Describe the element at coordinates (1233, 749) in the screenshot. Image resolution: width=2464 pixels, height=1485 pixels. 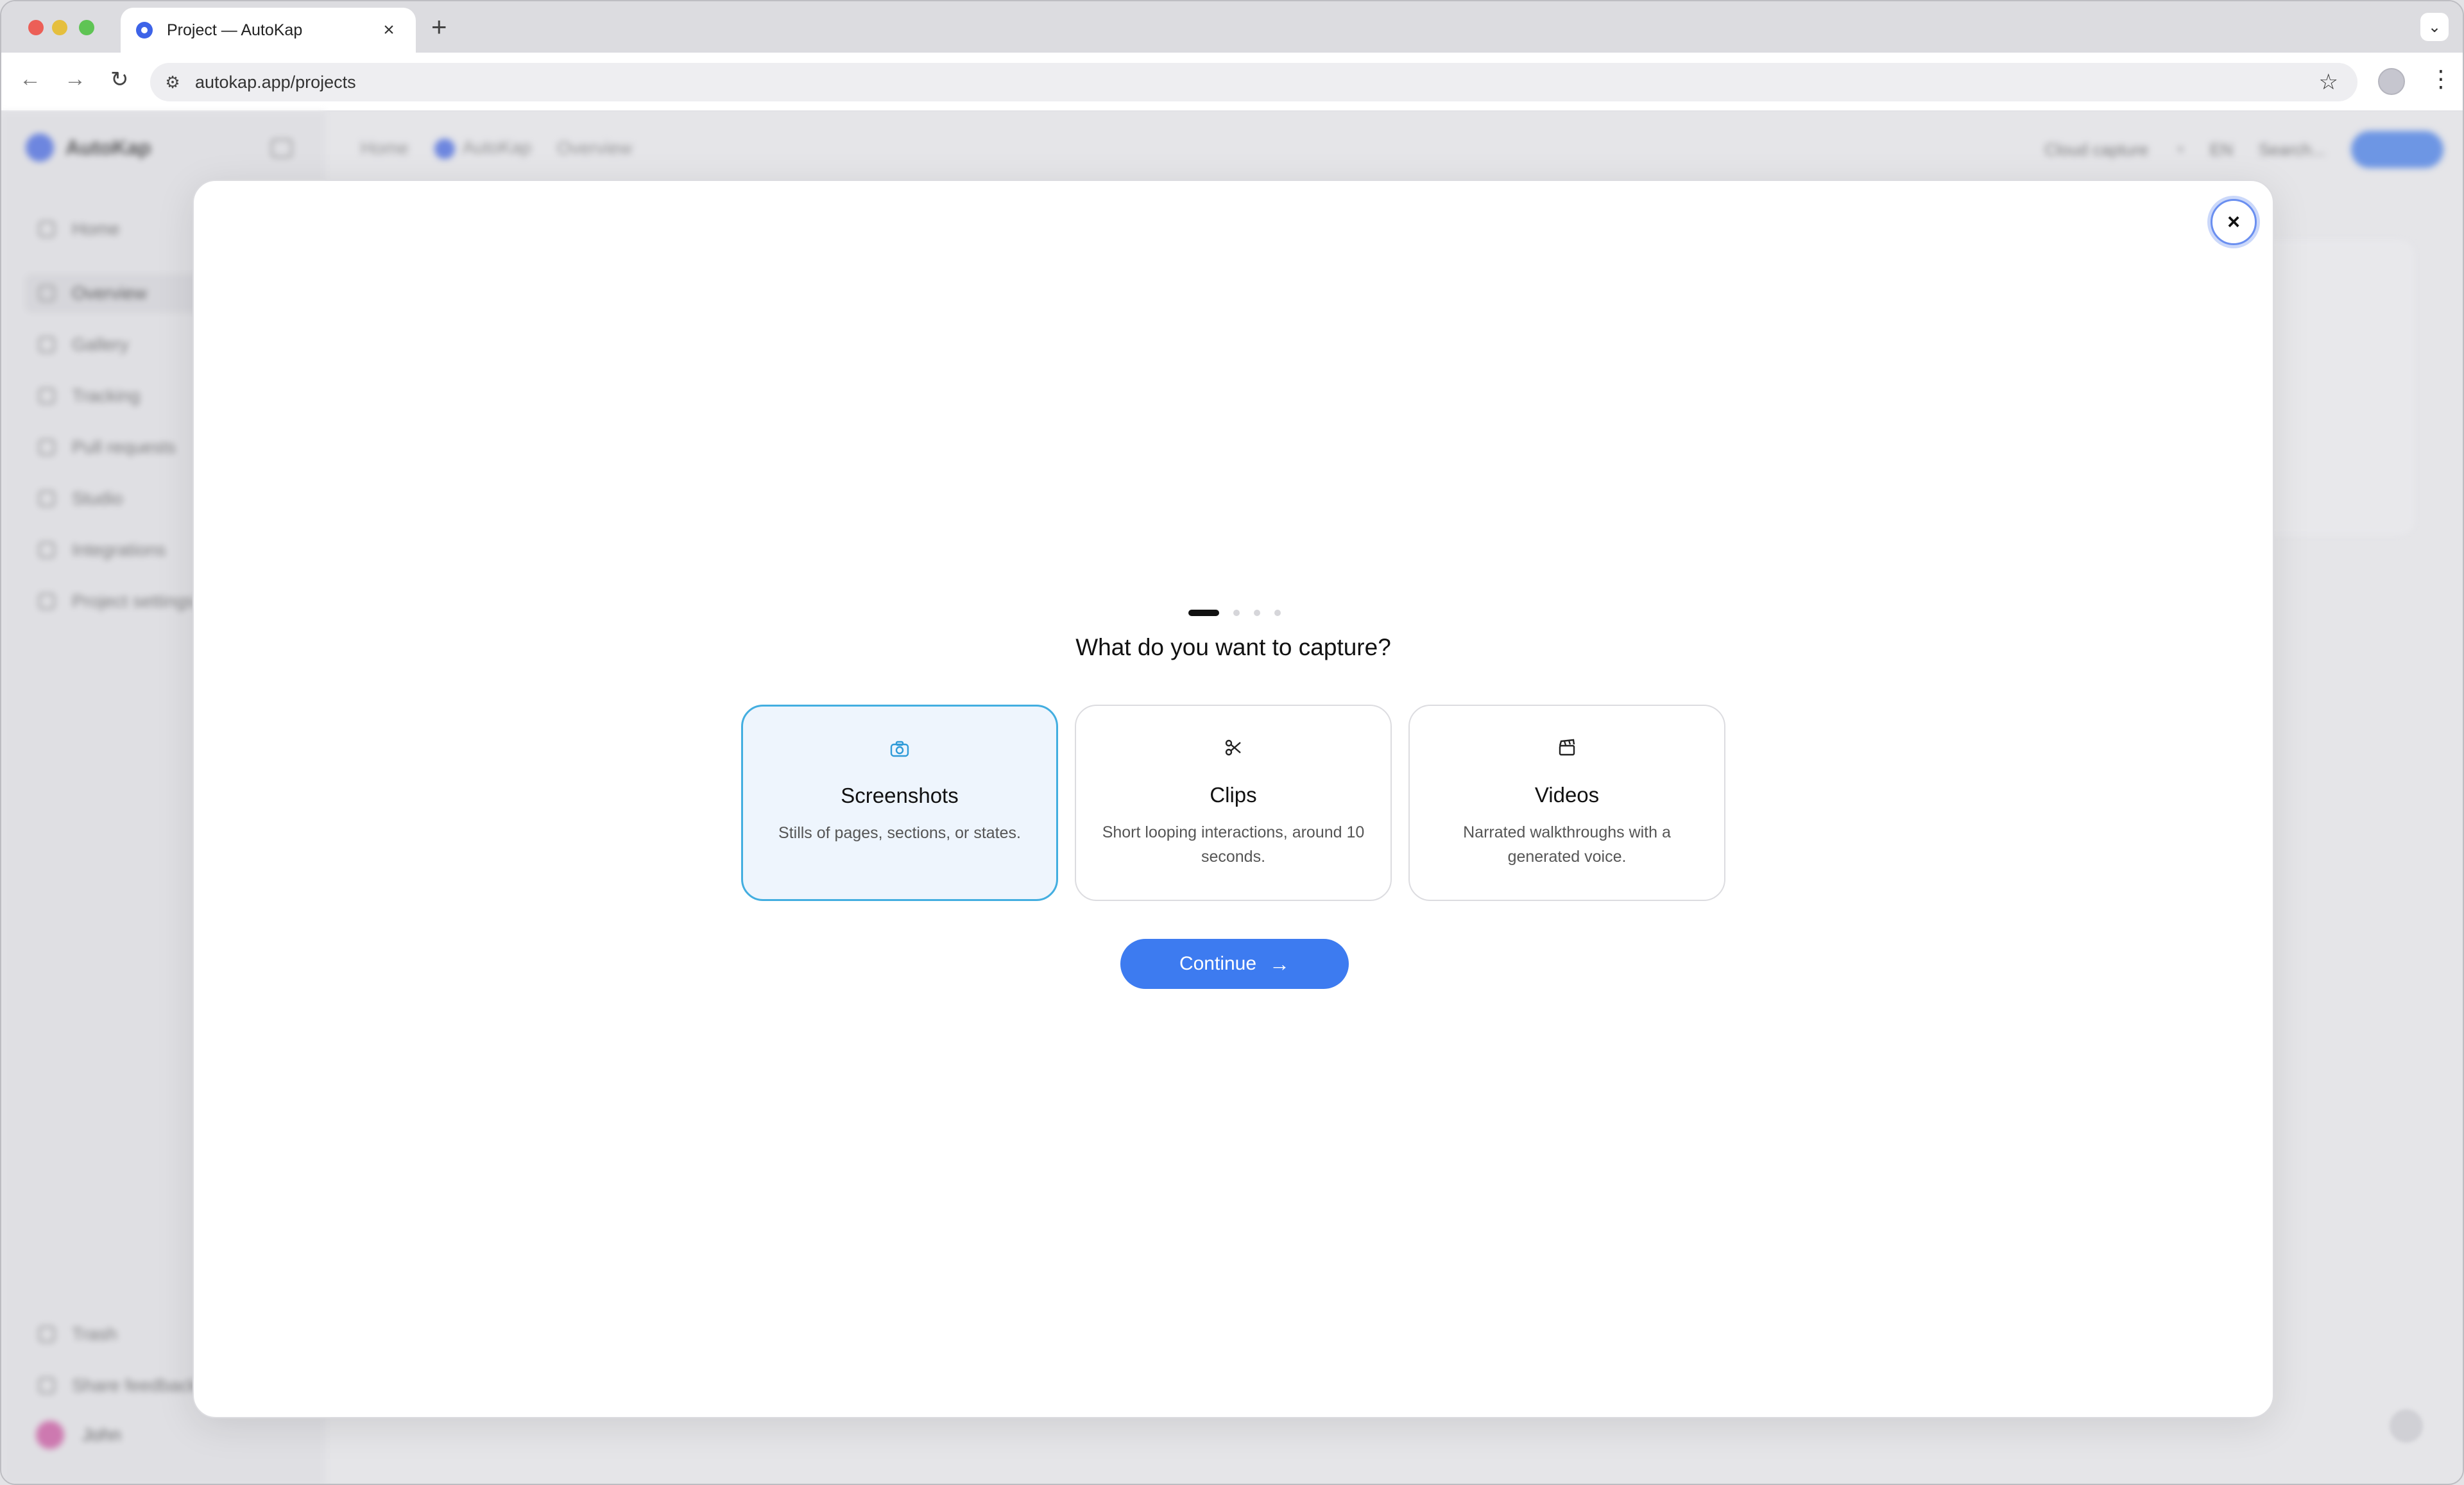
I see `scissors-icon` at that location.